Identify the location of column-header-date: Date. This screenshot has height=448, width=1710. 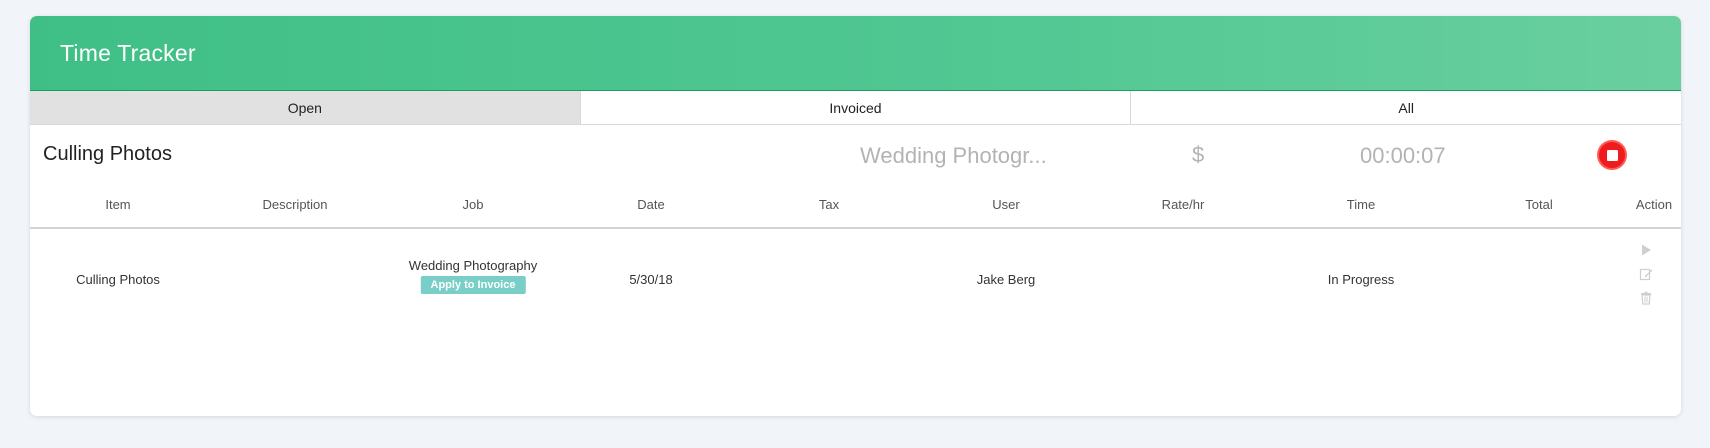
(651, 204).